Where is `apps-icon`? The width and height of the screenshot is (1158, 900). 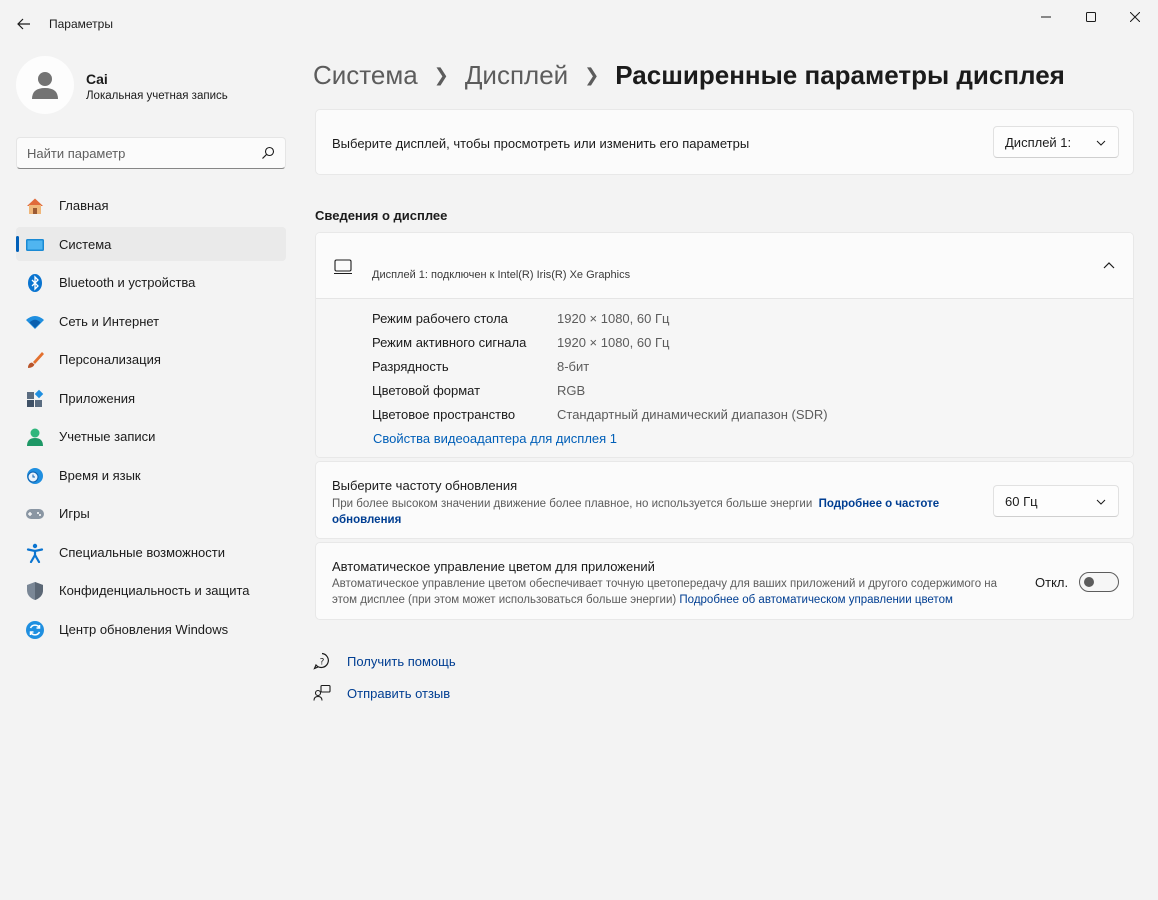 apps-icon is located at coordinates (35, 399).